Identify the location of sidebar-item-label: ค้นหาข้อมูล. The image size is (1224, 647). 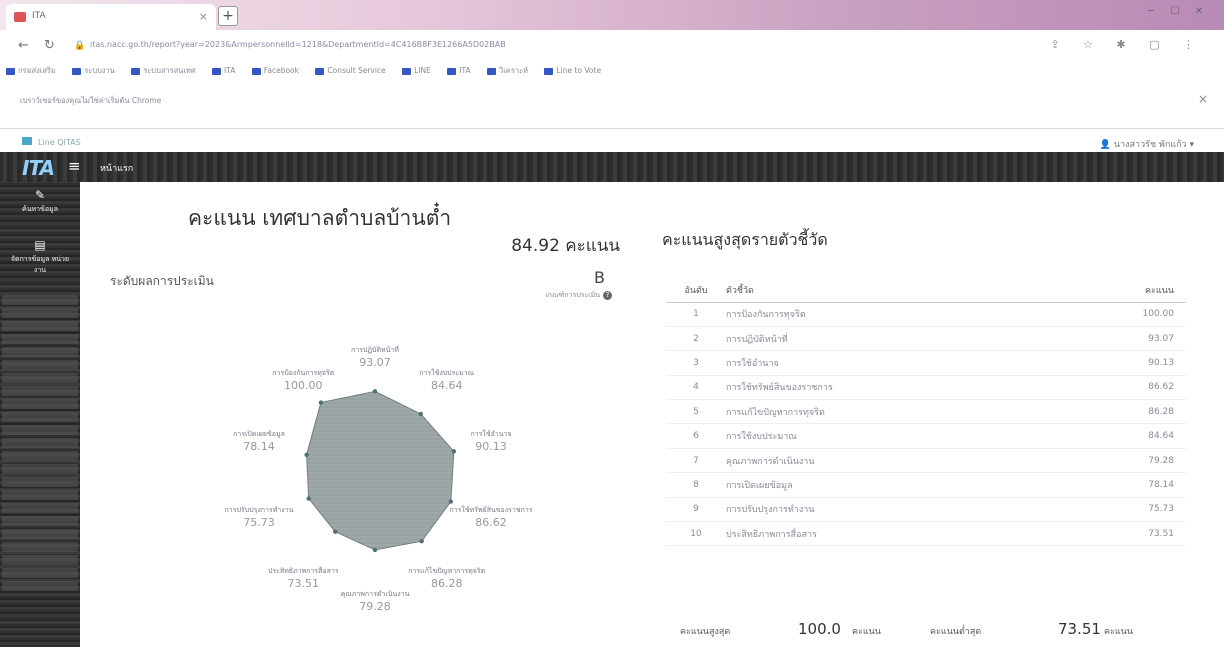
(40, 209).